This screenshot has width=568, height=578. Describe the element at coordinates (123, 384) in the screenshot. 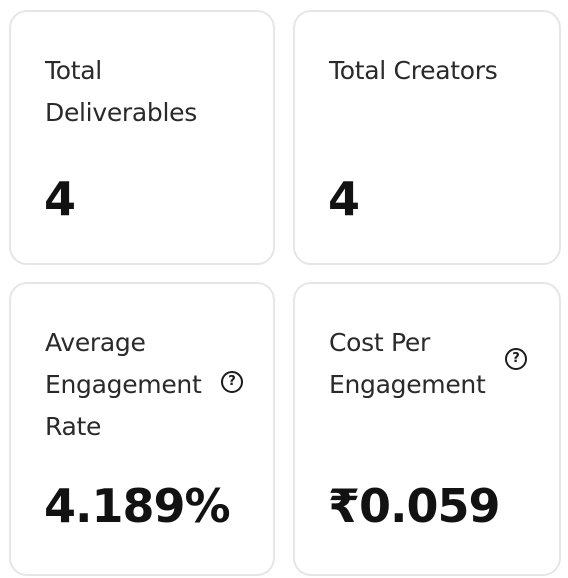

I see `average-engagement-rate-label: Average Engagement Rate` at that location.